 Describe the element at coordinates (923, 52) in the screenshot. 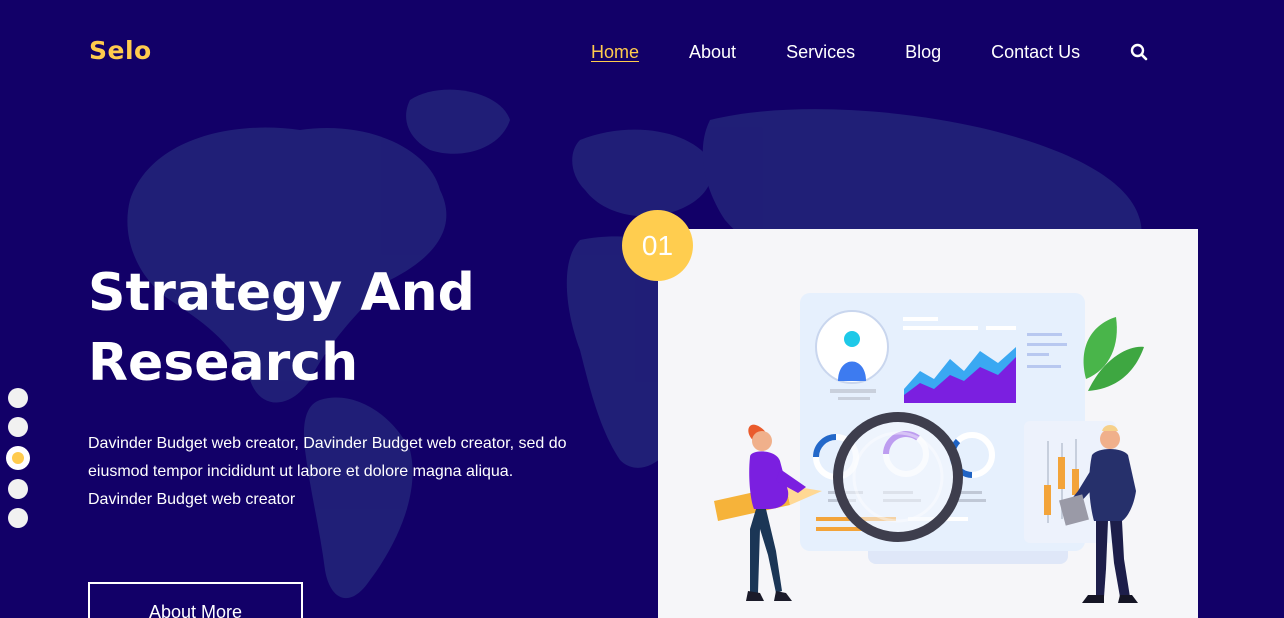

I see `nav-item-blog: Blog` at that location.